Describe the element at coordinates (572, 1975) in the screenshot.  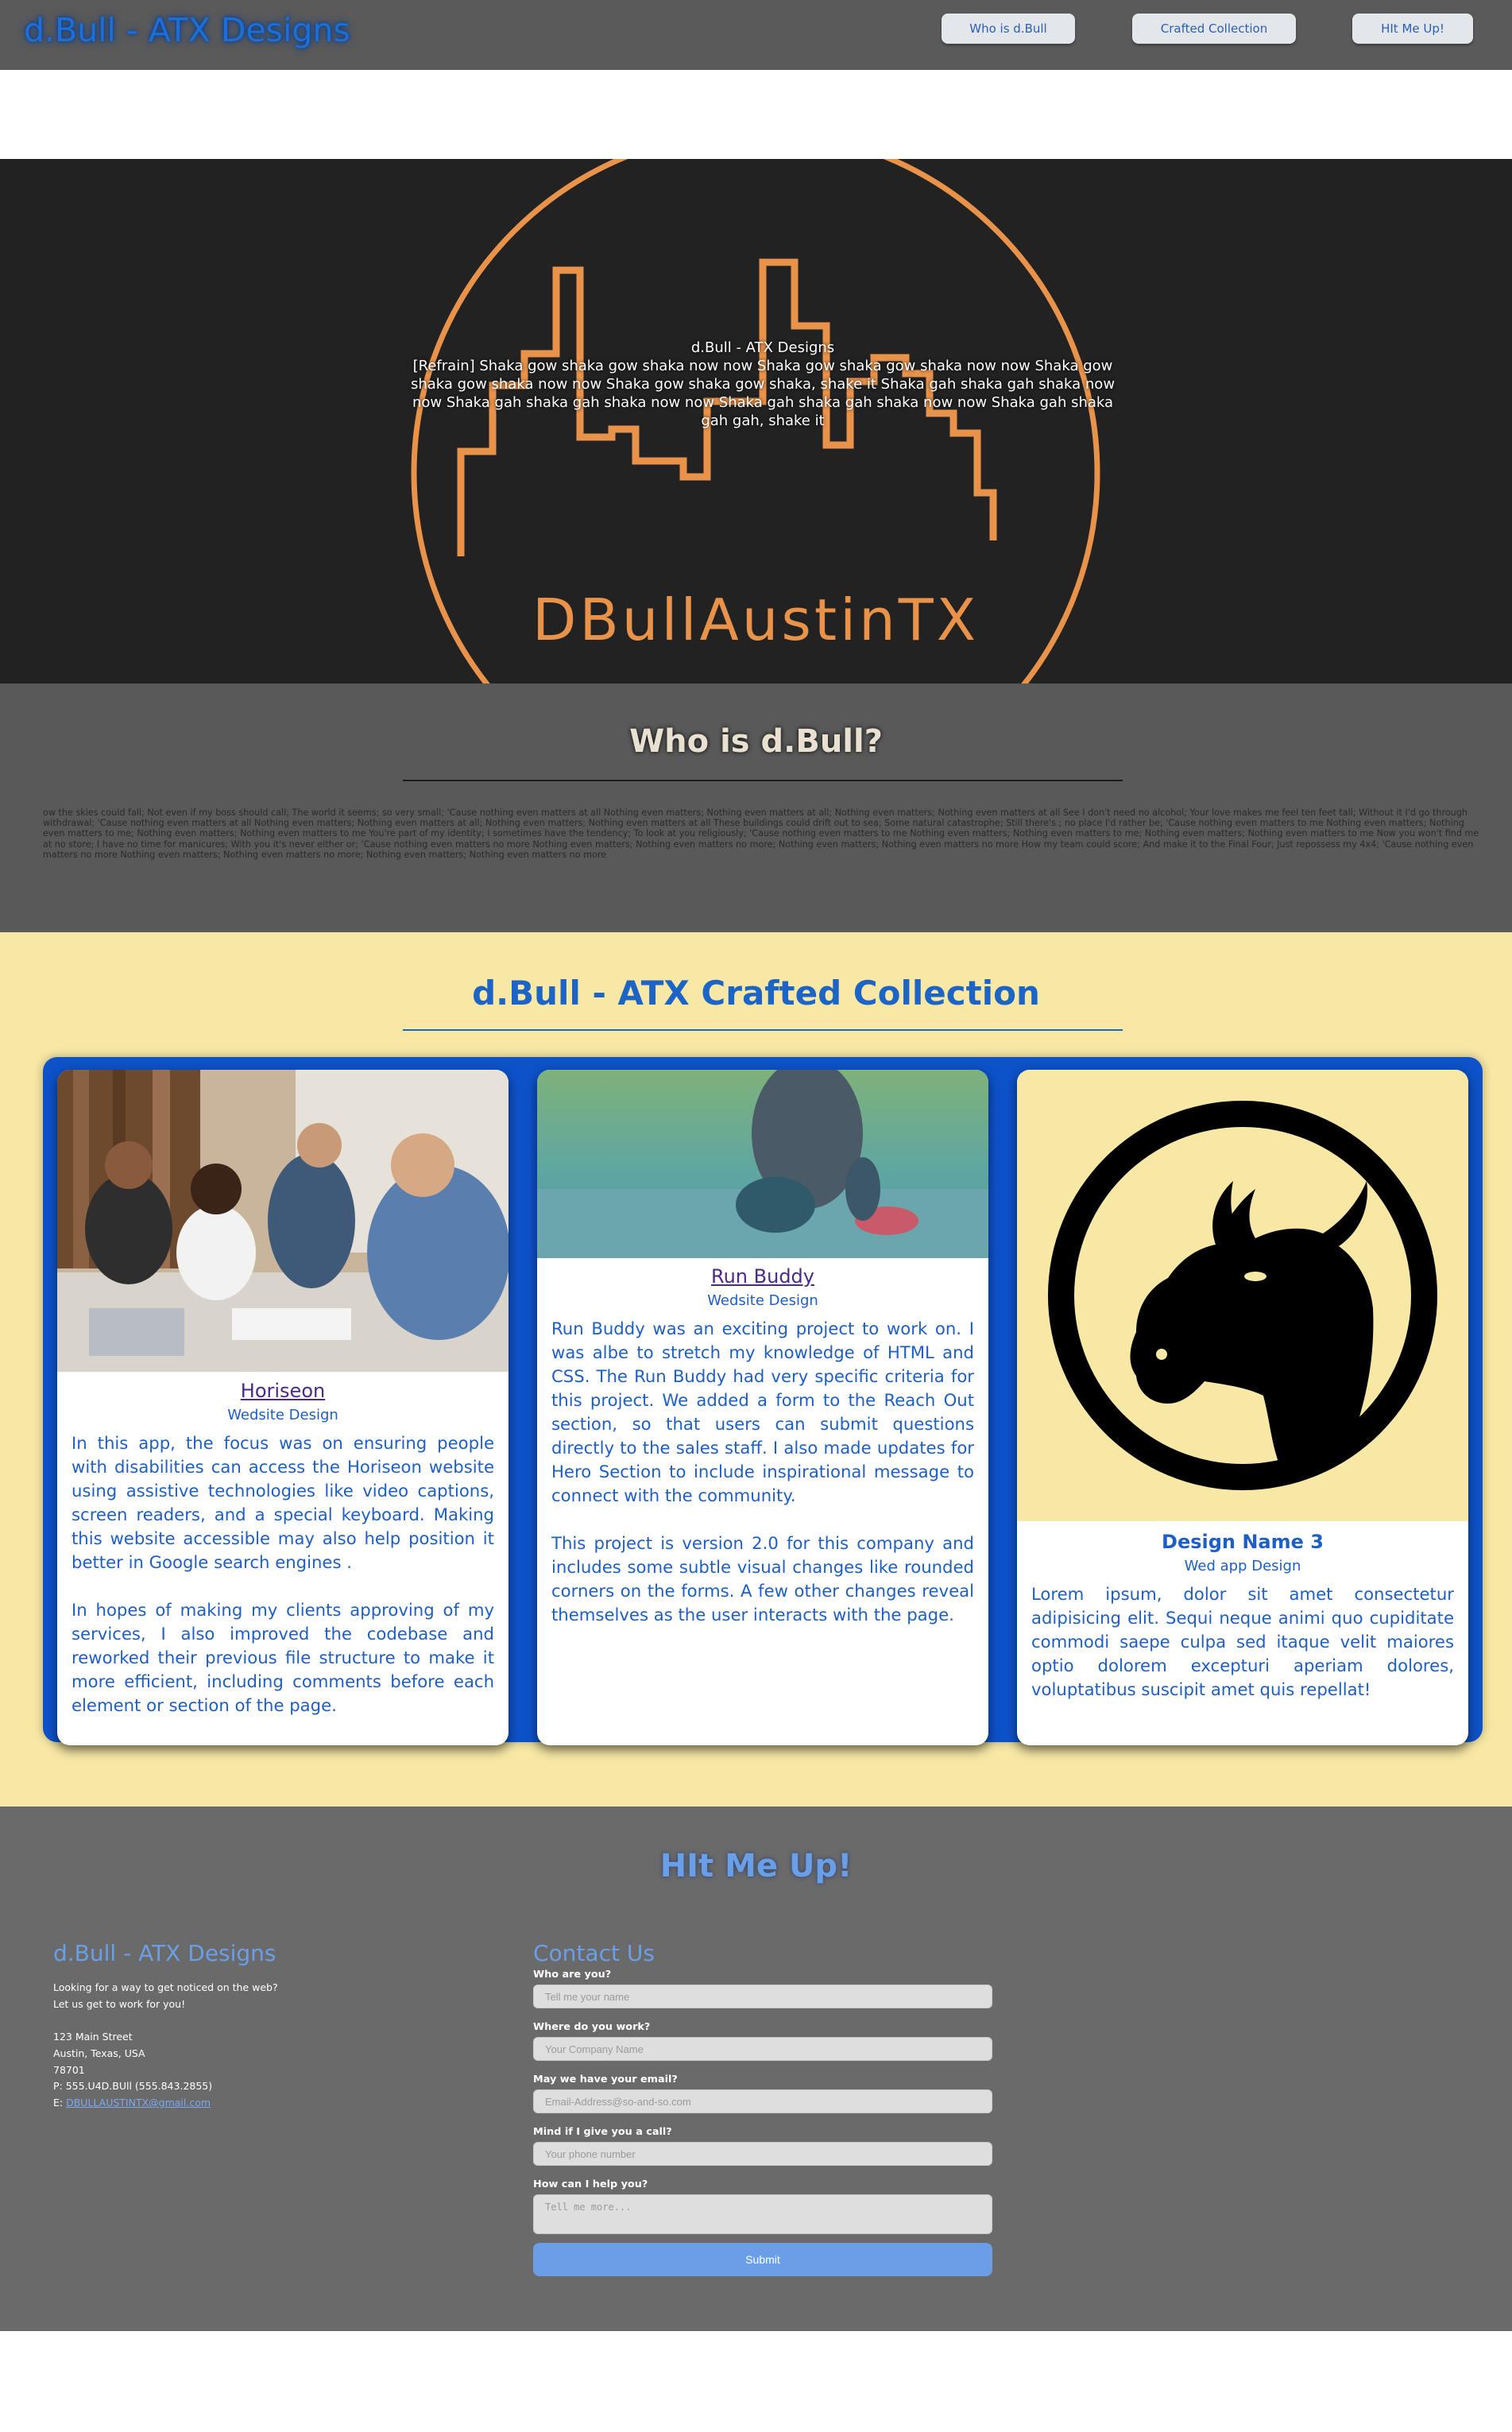
I see `name-label: Who are you?` at that location.